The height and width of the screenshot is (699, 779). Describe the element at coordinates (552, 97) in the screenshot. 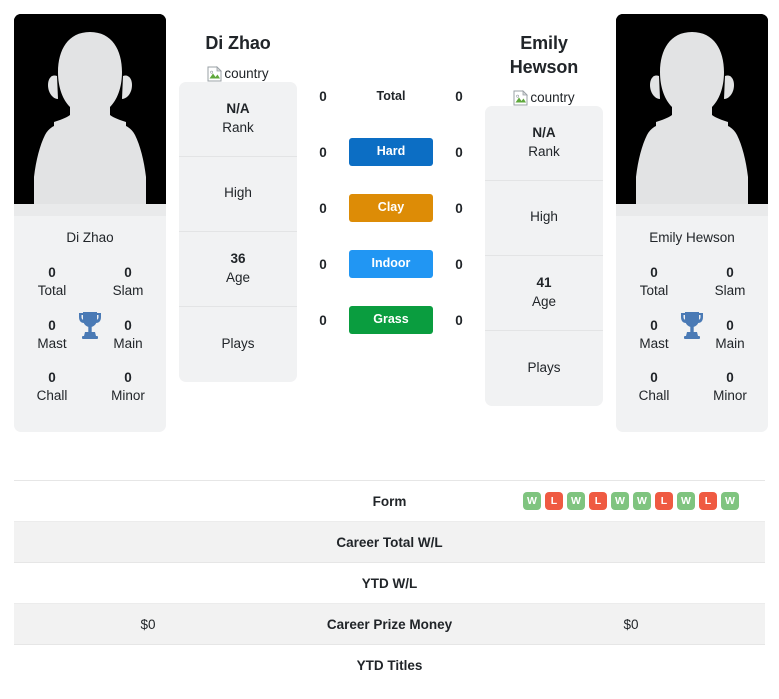

I see `country-label-right: country` at that location.